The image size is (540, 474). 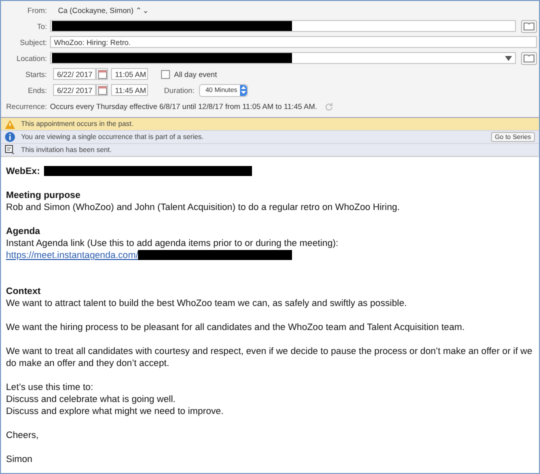 What do you see at coordinates (50, 387) in the screenshot?
I see `body-text: Let’s use this time to:` at bounding box center [50, 387].